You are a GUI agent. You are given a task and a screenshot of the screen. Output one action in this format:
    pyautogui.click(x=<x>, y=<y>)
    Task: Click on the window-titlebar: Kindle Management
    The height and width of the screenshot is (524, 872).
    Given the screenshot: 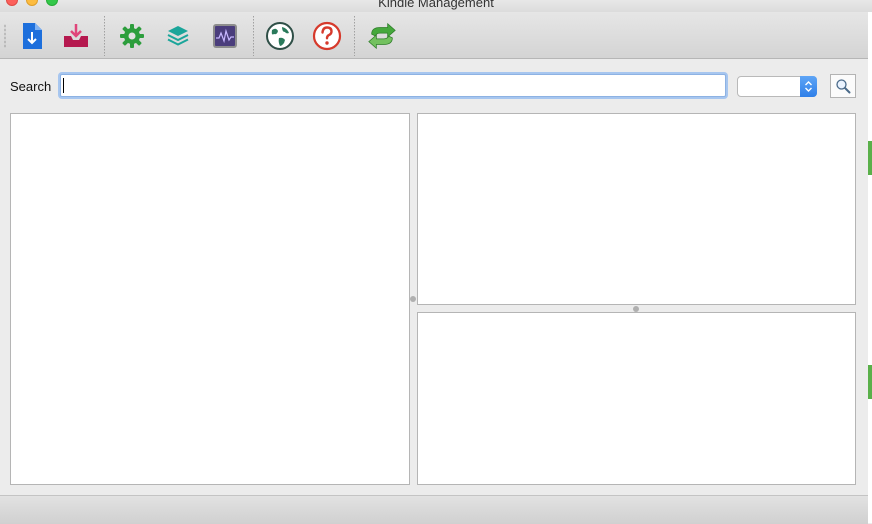 What is the action you would take?
    pyautogui.click(x=436, y=6)
    